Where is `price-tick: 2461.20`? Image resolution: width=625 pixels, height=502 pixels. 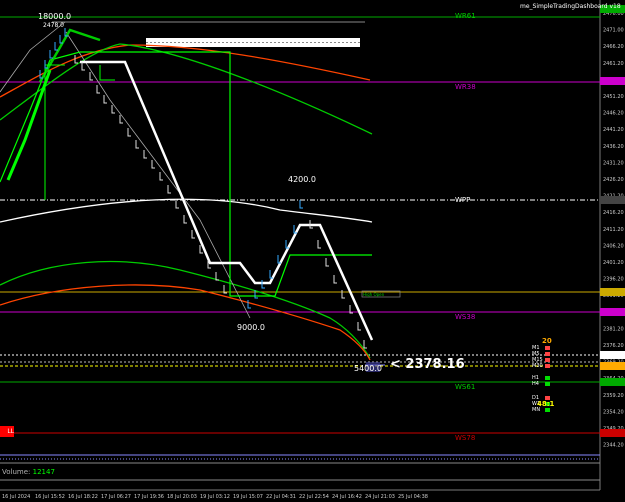
price-tick: 2461.20 is located at coordinates (613, 64).